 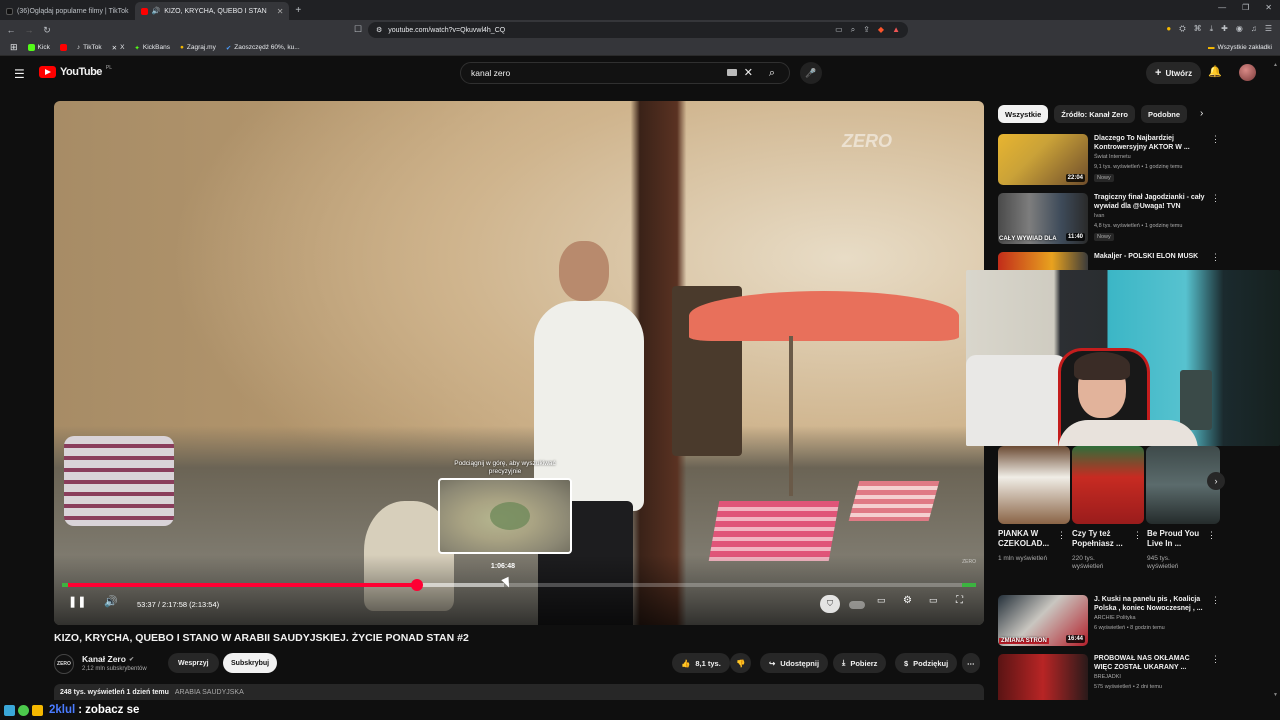 I want to click on search-input: kanal zero ✕ ⌕, so click(x=625, y=73).